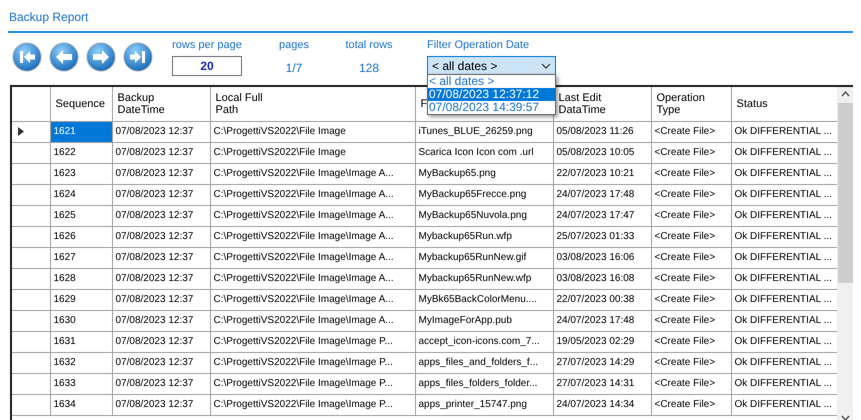 This screenshot has width=861, height=420. What do you see at coordinates (484, 320) in the screenshot?
I see `table-cell: MyImageForApp.pub` at bounding box center [484, 320].